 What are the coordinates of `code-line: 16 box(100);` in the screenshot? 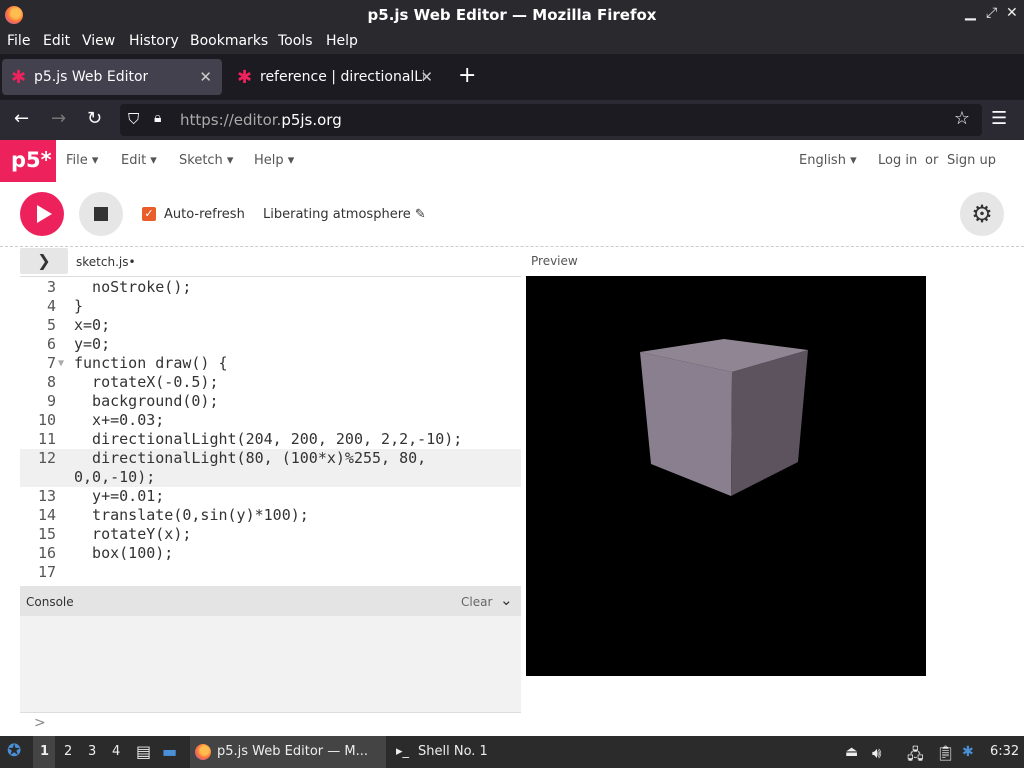 It's located at (270, 553).